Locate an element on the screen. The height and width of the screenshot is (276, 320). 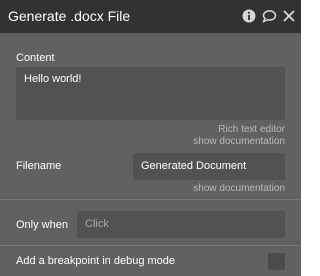
only-when-label: Only when is located at coordinates (42, 225).